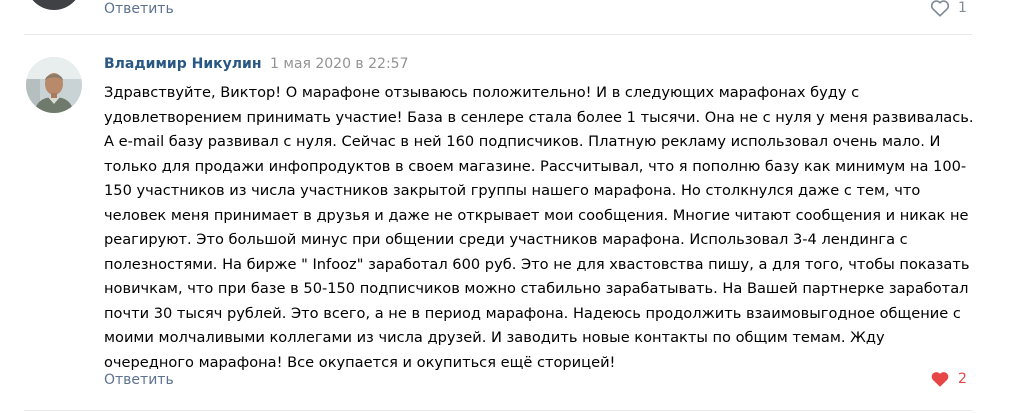 The width and height of the screenshot is (1020, 413). I want to click on previous-comment-reply-link: Ответить, so click(139, 9).